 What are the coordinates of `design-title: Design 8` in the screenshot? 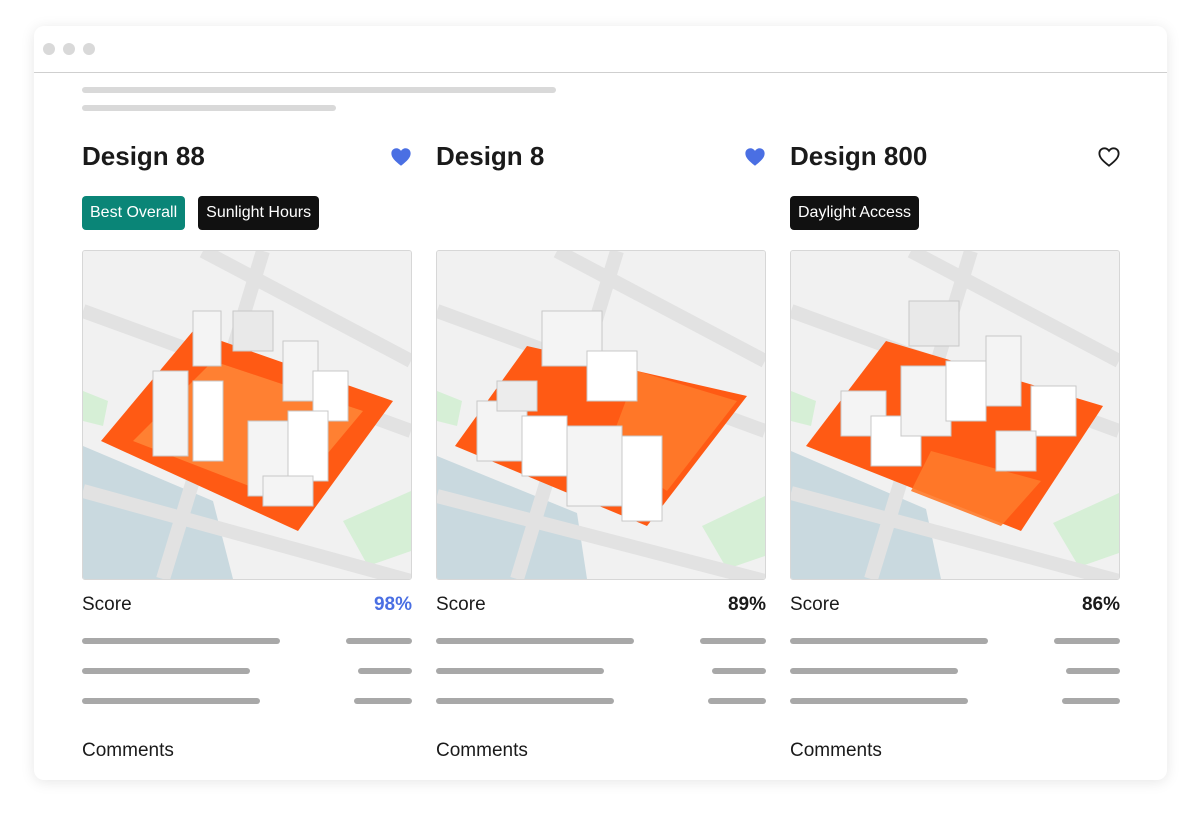 It's located at (490, 156).